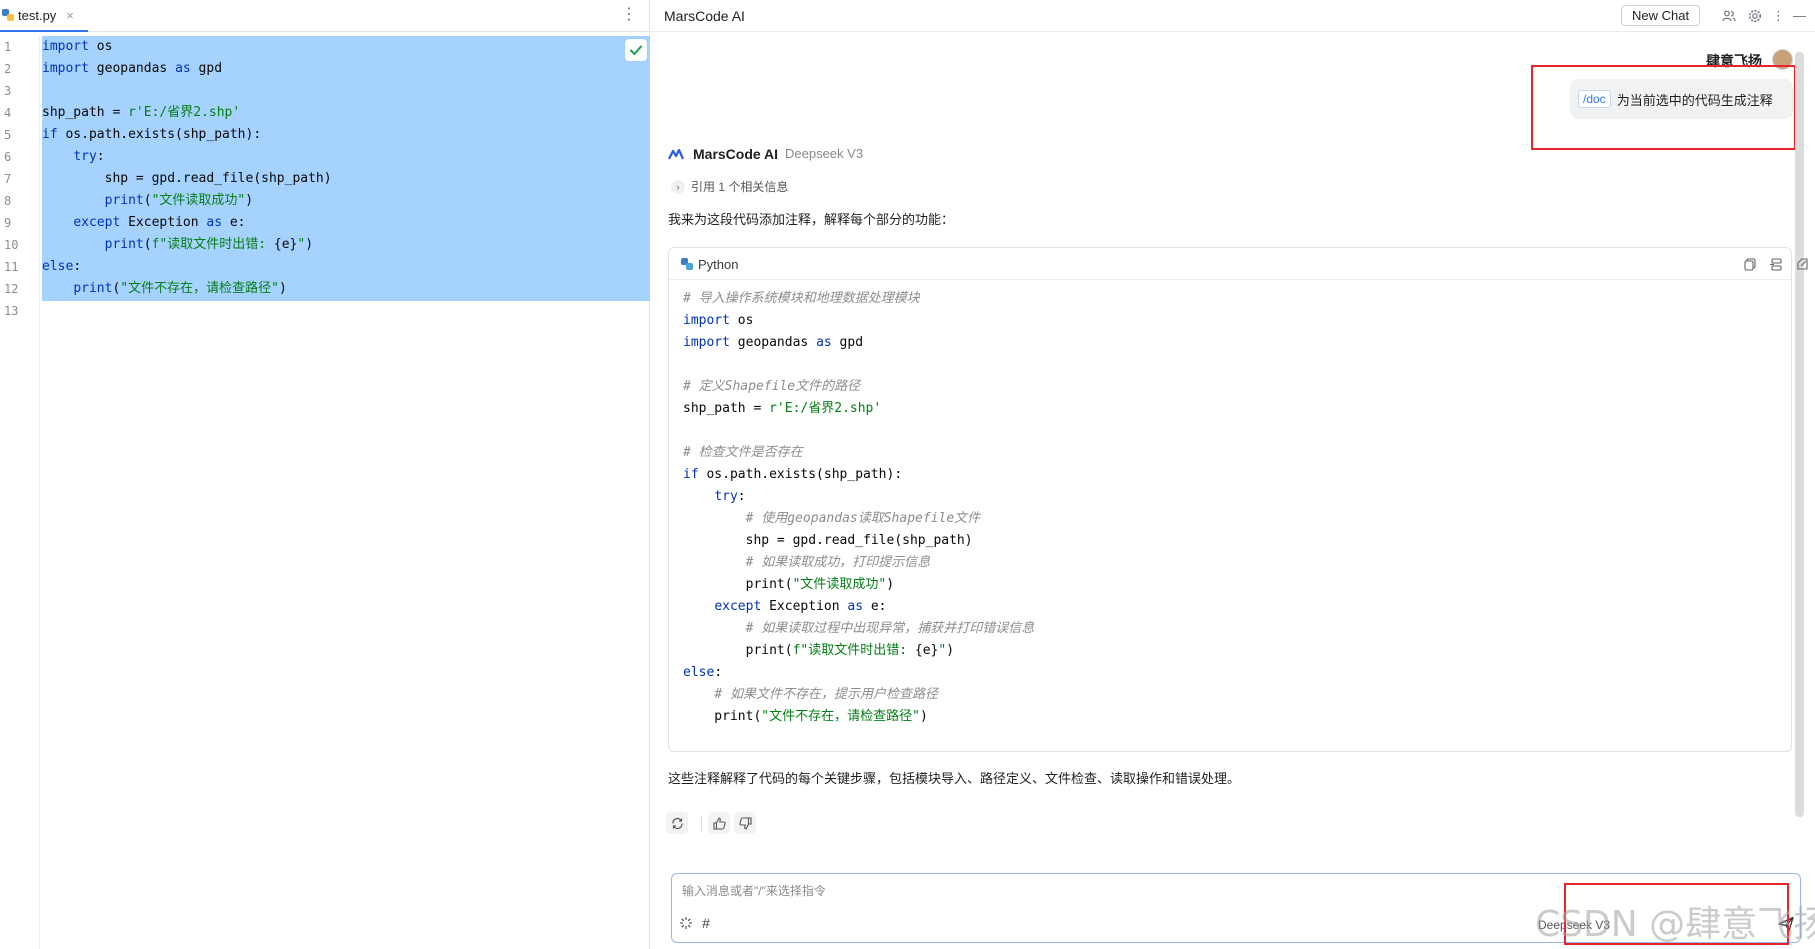 The width and height of the screenshot is (1815, 949). I want to click on line-number: 12, so click(11, 289).